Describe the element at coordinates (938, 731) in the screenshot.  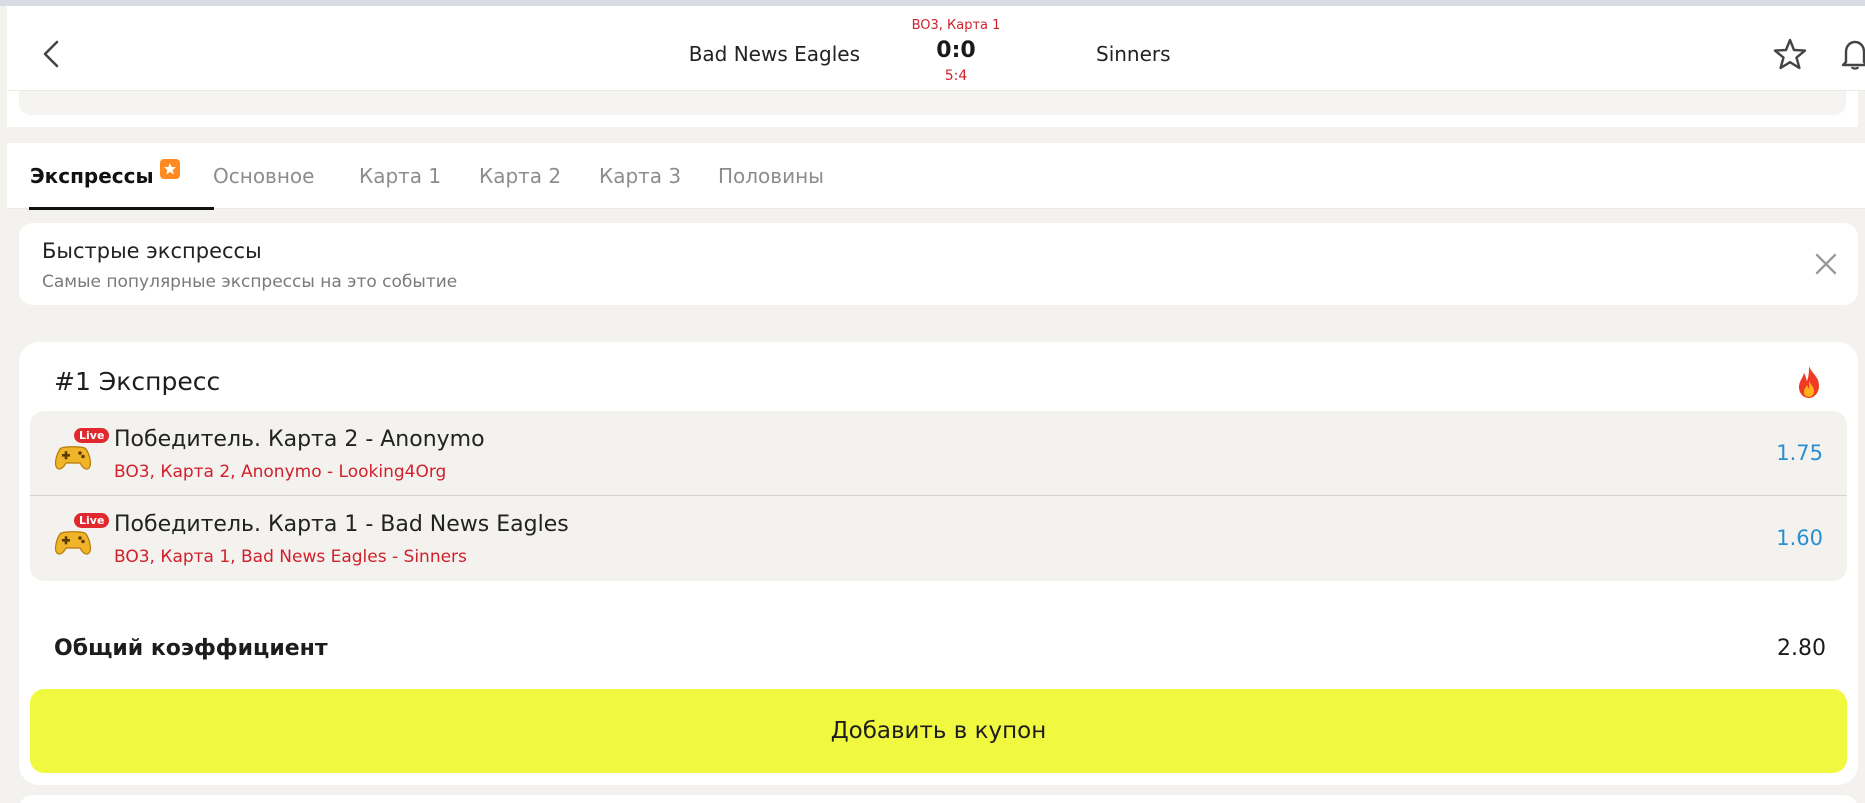
I see `add-to-coupon-button: Добавить в купон` at that location.